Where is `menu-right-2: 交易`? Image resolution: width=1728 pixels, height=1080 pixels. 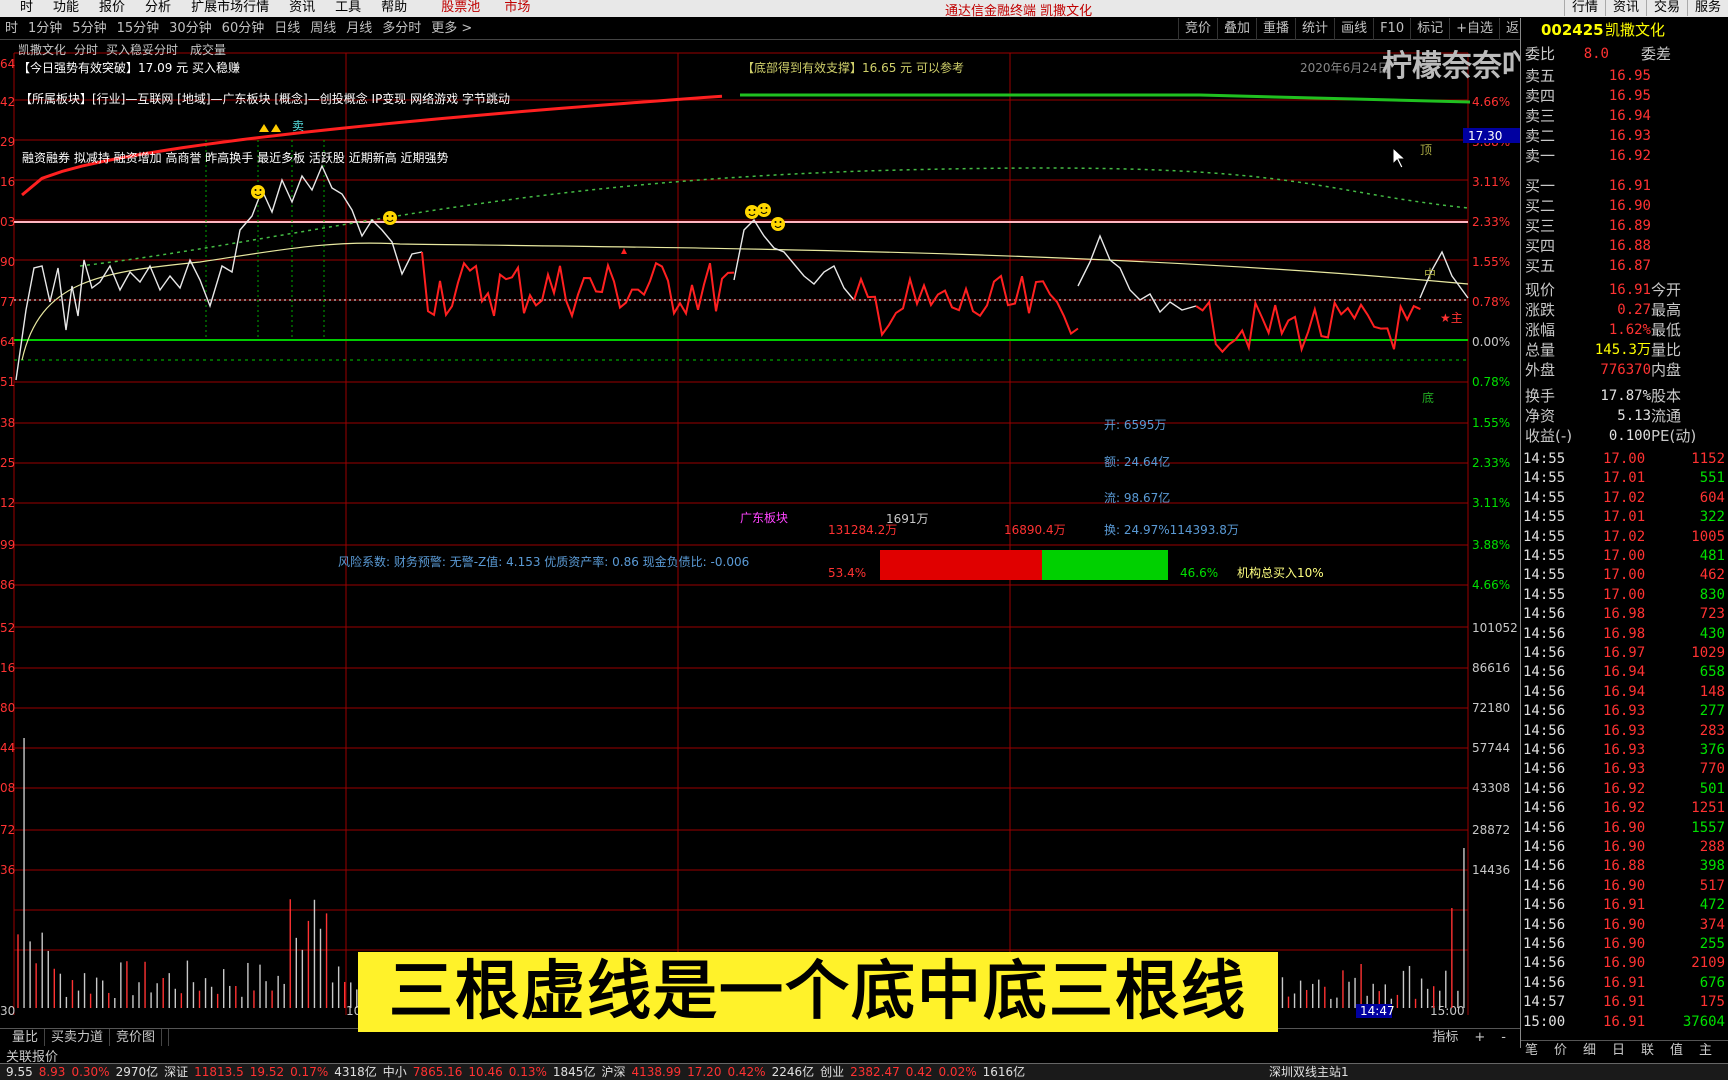 menu-right-2: 交易 is located at coordinates (1666, 8).